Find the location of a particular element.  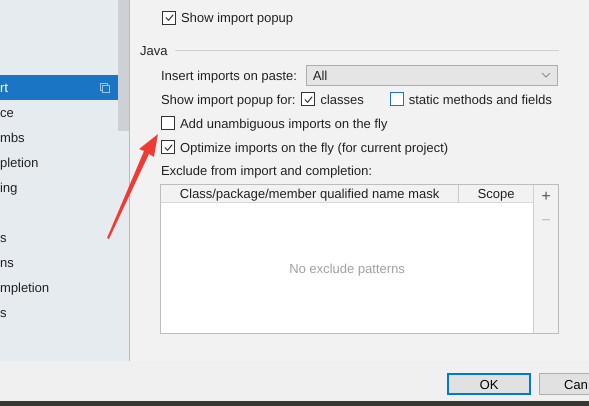

column-header: Scope is located at coordinates (496, 193).